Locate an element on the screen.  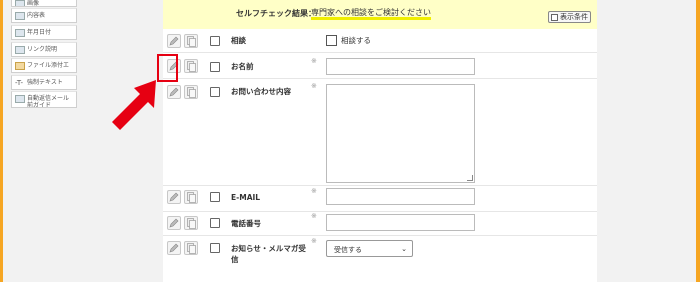
condition-icon is located at coordinates (554, 17).